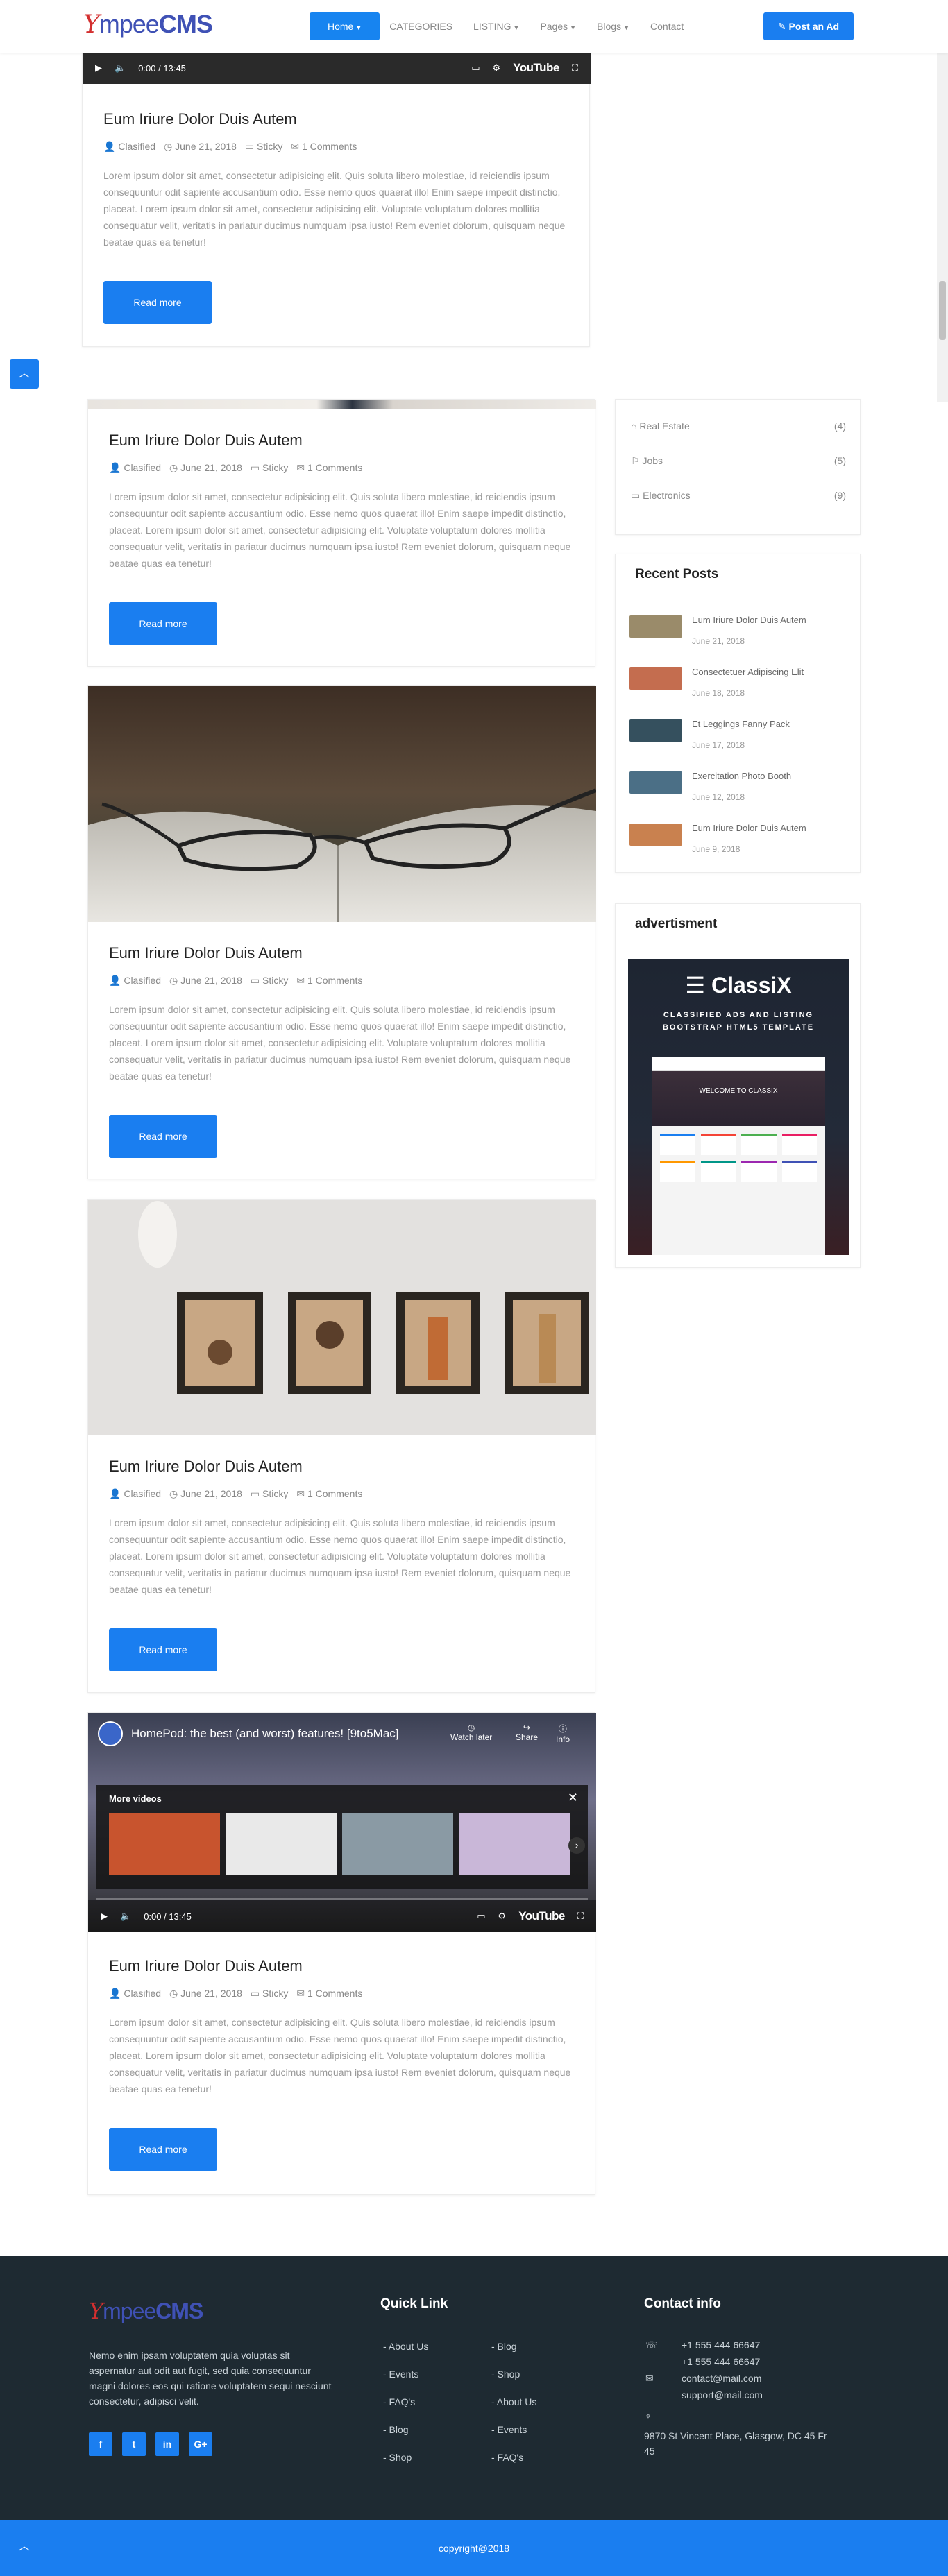  Describe the element at coordinates (710, 786) in the screenshot. I see `recent-post-item: Exercitation Photo Booth June 12, 2018` at that location.